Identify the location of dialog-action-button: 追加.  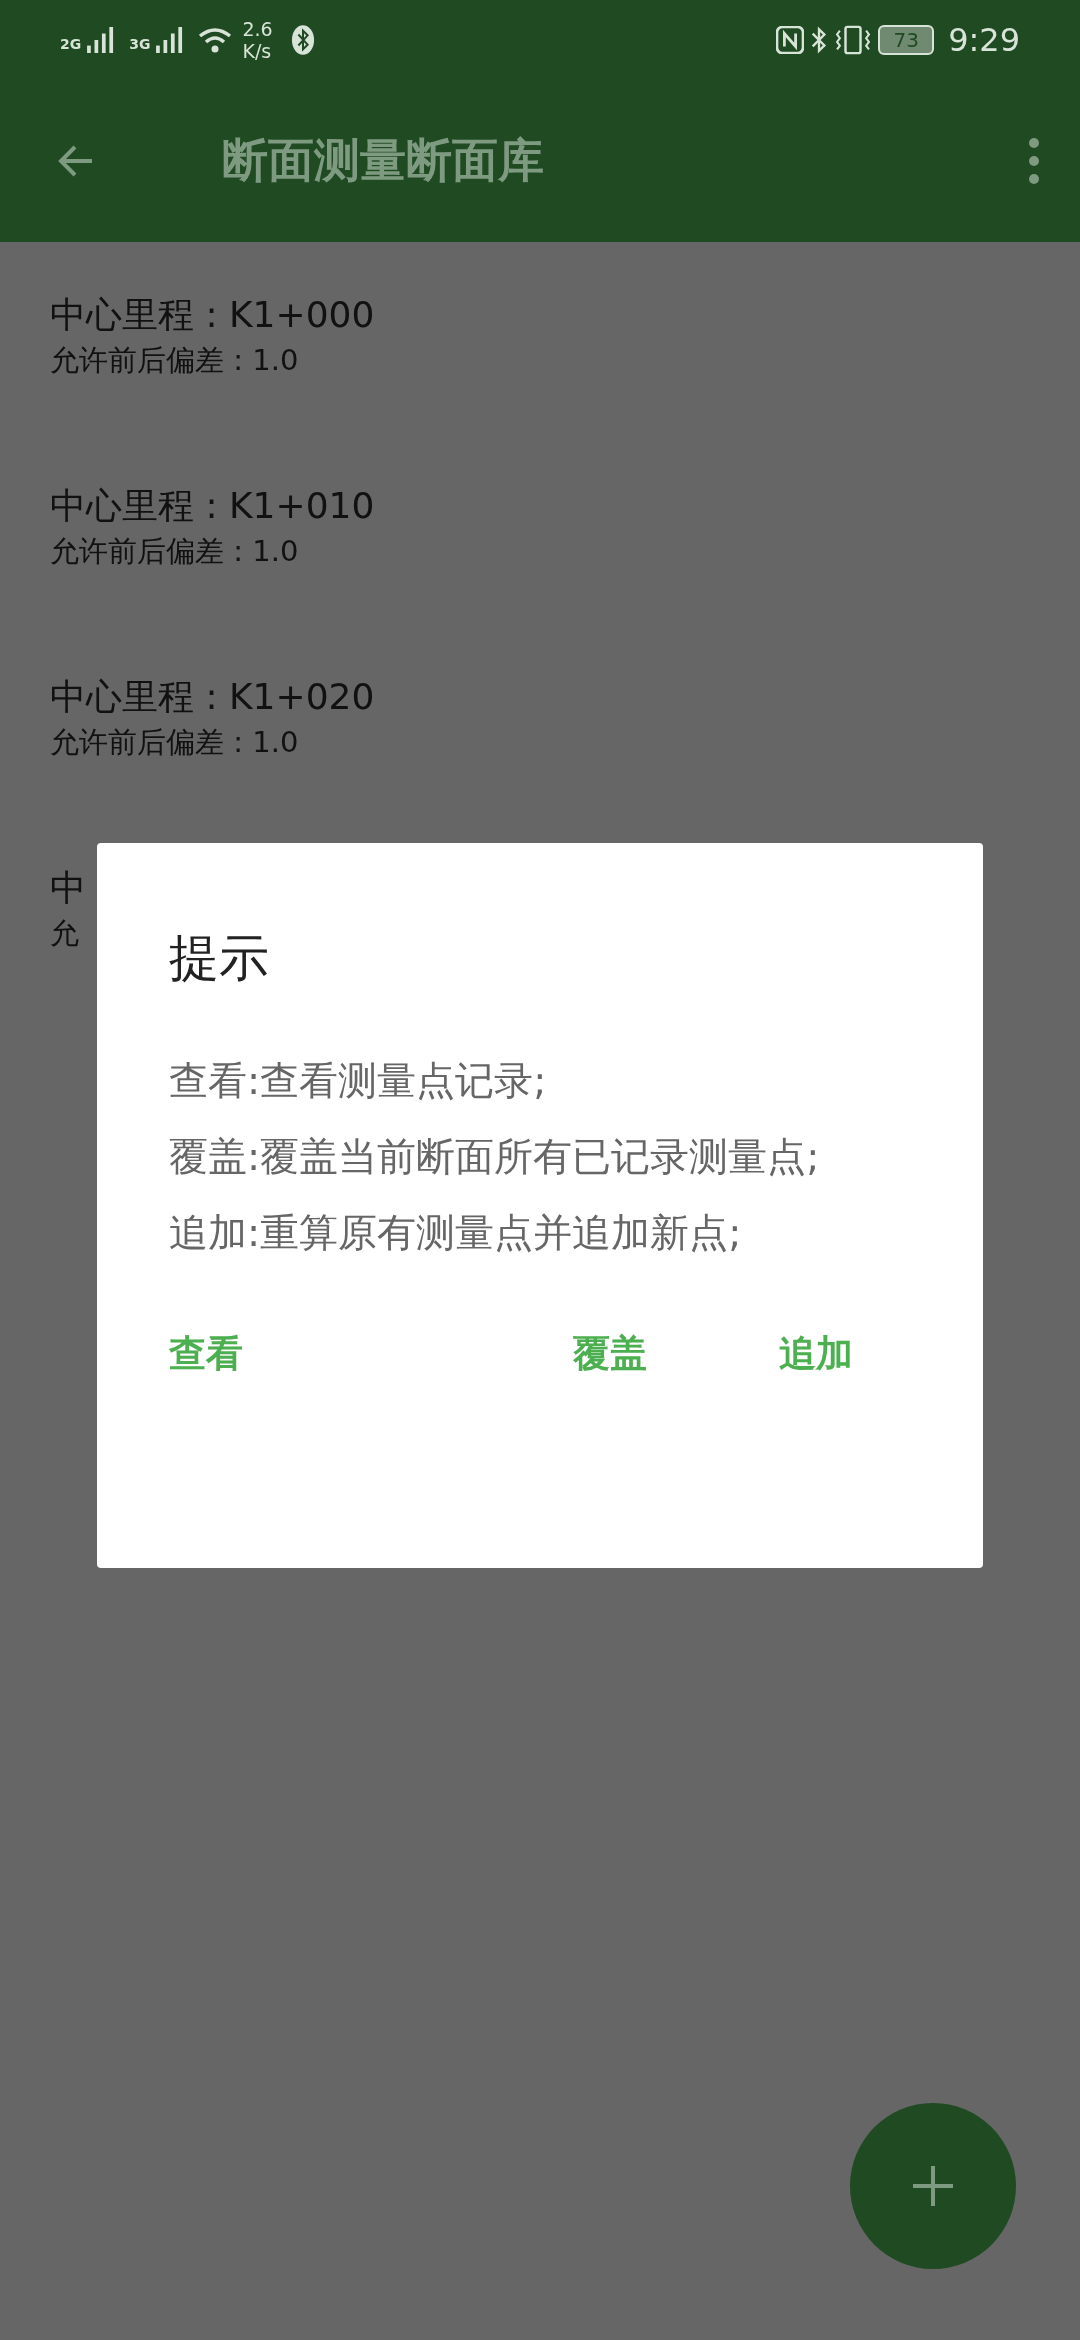
(816, 1354).